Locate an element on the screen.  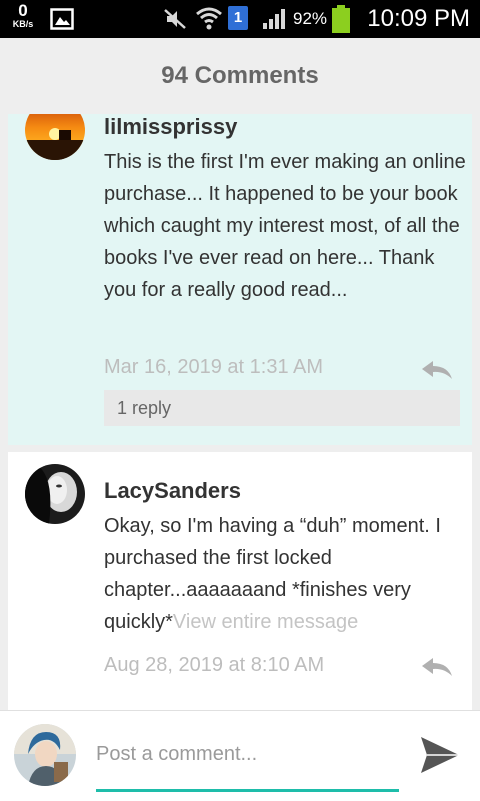
comment-input-container is located at coordinates (247, 762).